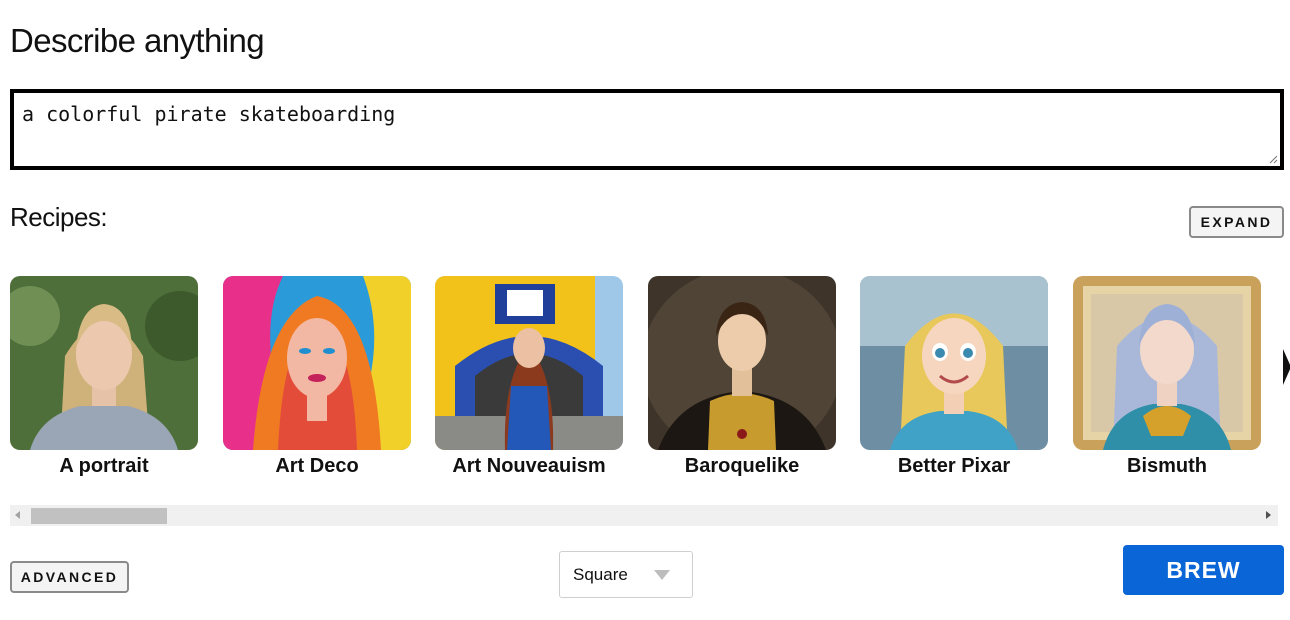 This screenshot has height=620, width=1290. I want to click on recipe-label: Art Nouveauism, so click(529, 466).